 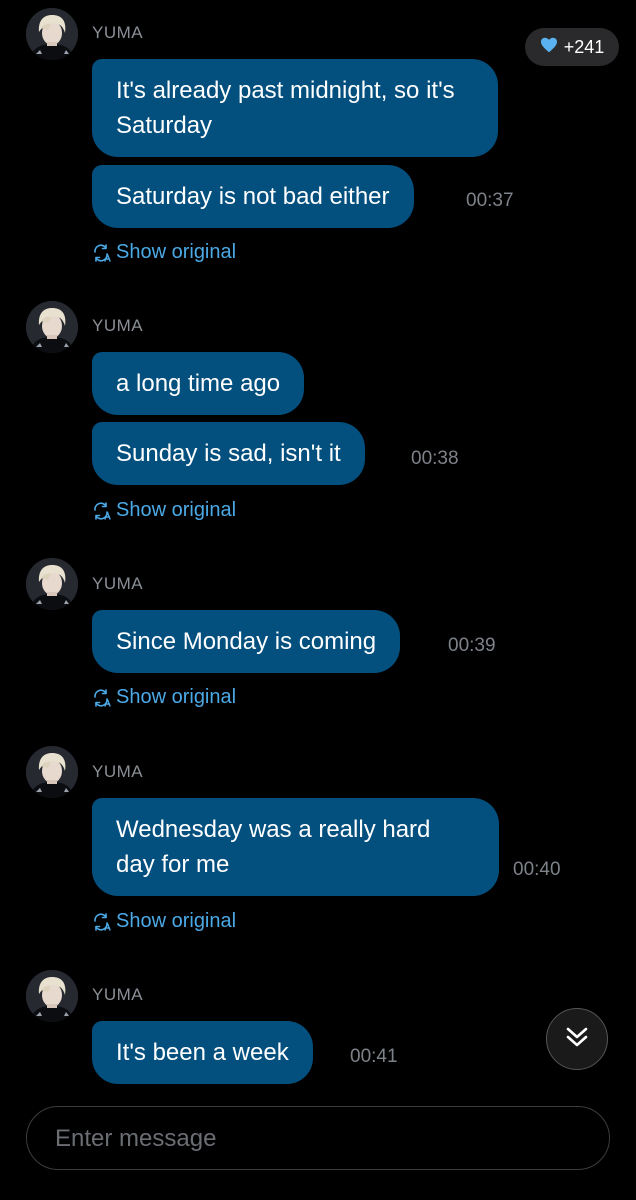 I want to click on message-bubble: Wednesday was a really hard day for me, so click(x=295, y=847).